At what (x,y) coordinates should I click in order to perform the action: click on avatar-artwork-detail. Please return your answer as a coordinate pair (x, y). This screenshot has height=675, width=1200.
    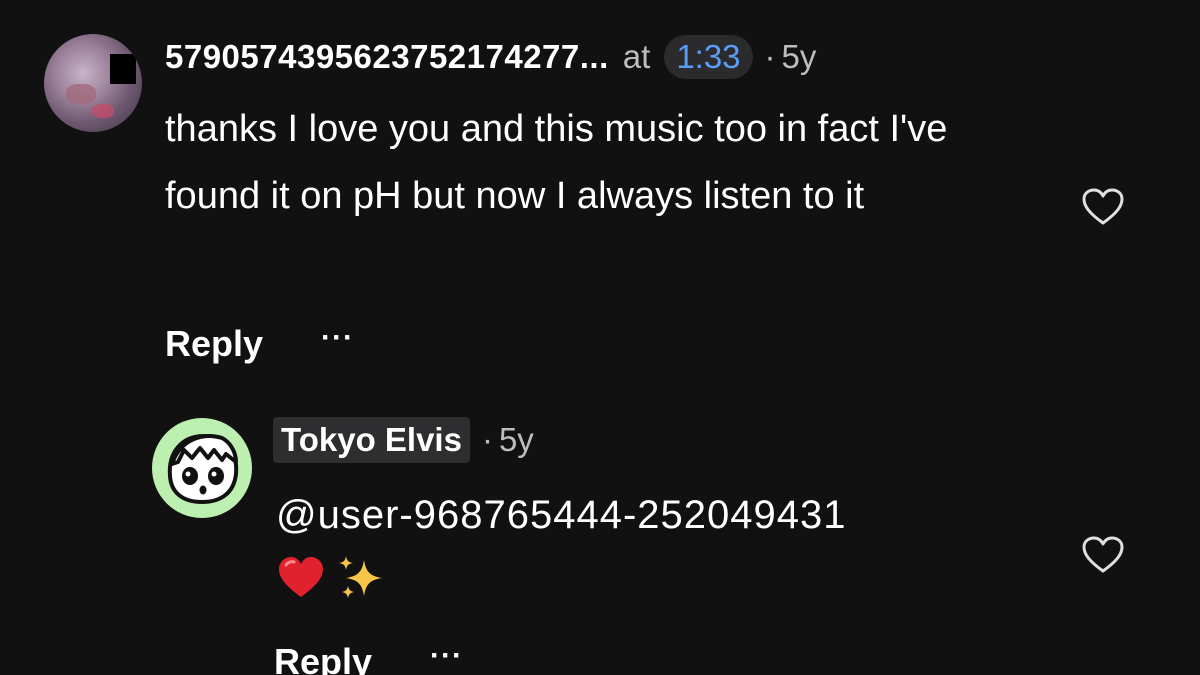
    Looking at the image, I should click on (103, 111).